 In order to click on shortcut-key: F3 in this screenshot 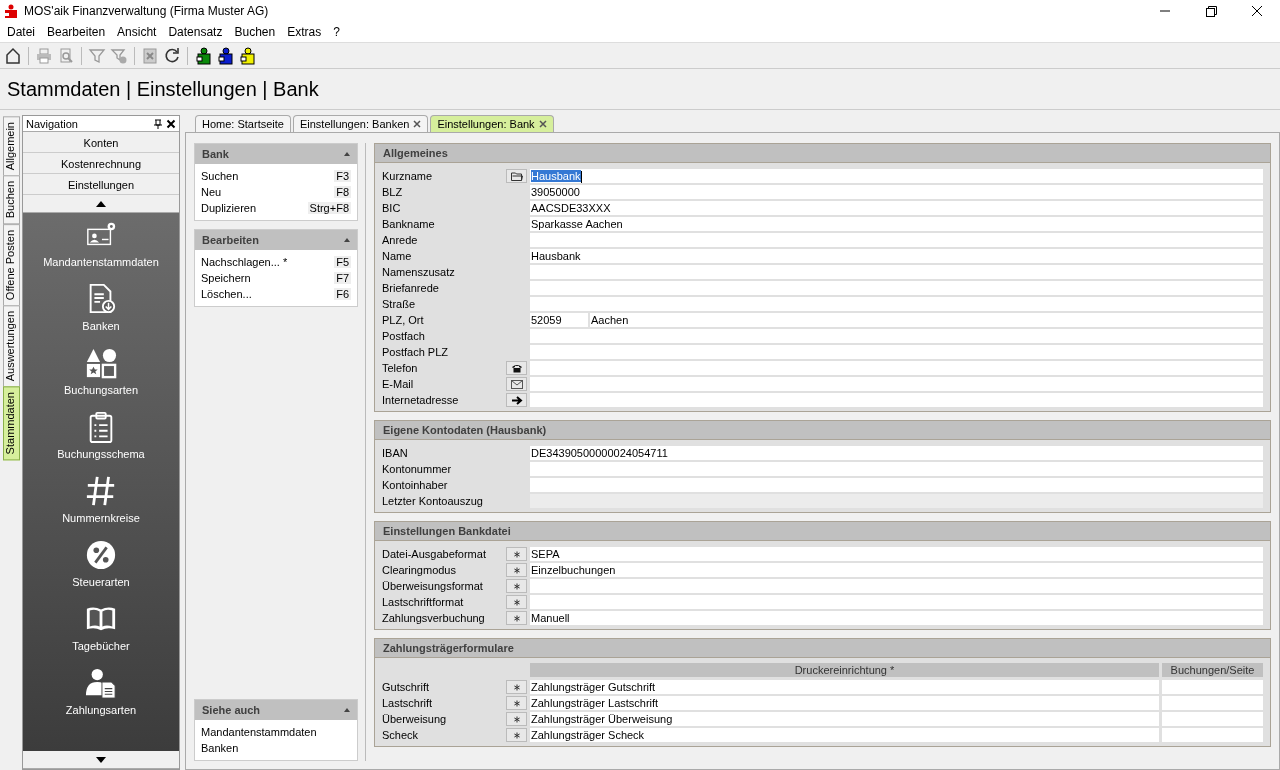, I will do `click(342, 176)`.